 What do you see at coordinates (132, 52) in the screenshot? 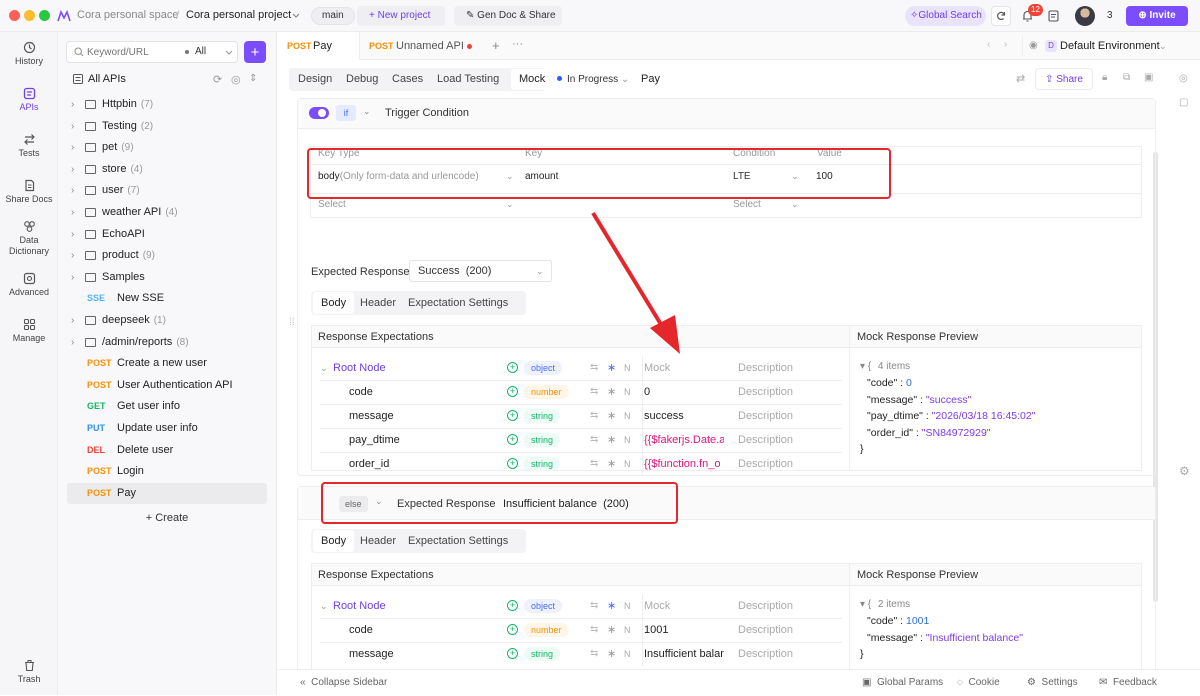
I see `search-input` at bounding box center [132, 52].